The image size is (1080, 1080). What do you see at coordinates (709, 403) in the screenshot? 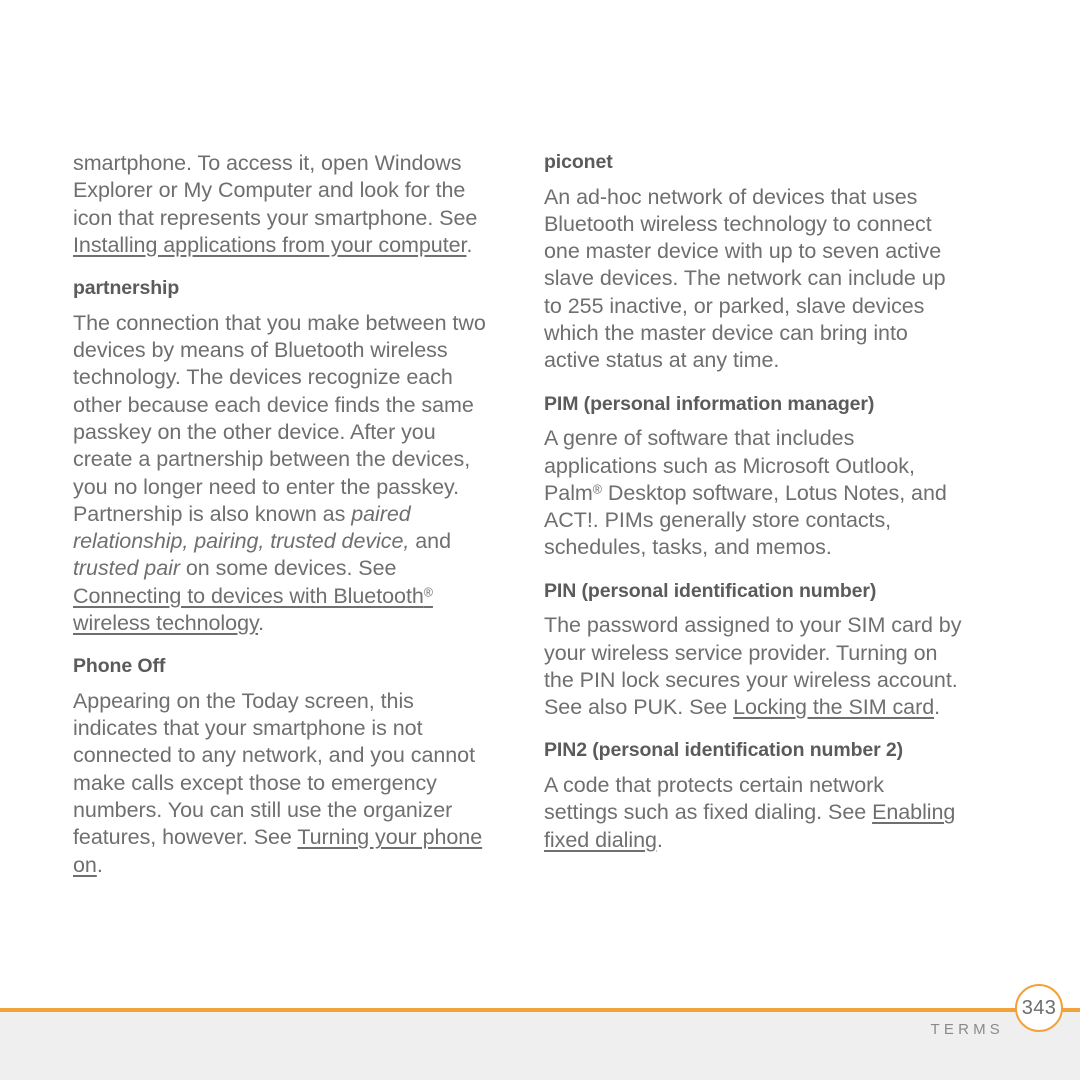
I see `term-pim: PIM (personal information manager)` at bounding box center [709, 403].